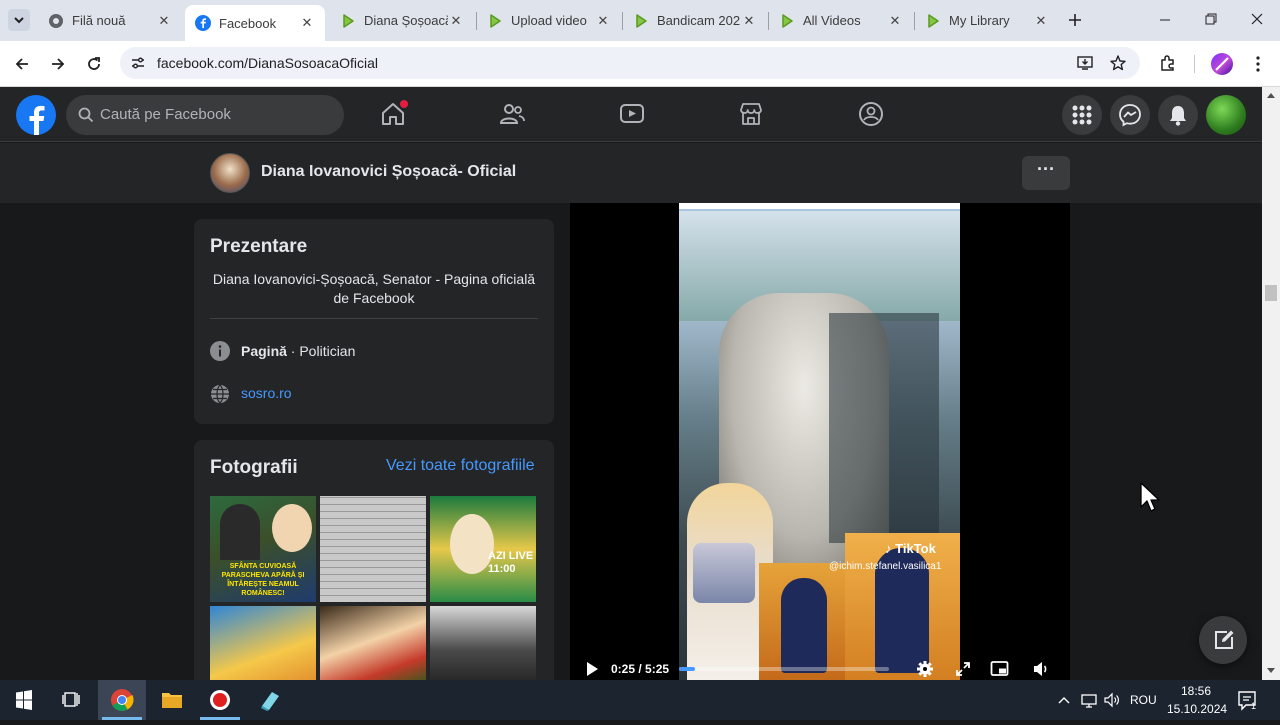  What do you see at coordinates (1271, 95) in the screenshot?
I see `scroll-up-arrow-icon` at bounding box center [1271, 95].